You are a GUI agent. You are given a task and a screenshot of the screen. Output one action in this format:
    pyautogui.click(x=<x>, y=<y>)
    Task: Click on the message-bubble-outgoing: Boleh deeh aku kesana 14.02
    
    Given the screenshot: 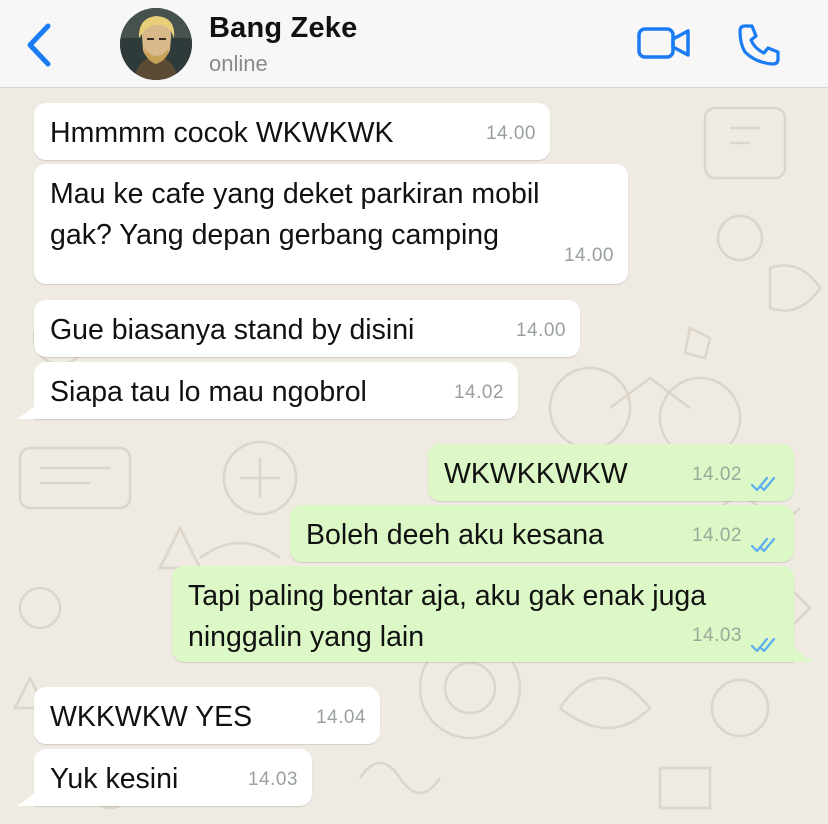 What is the action you would take?
    pyautogui.click(x=542, y=533)
    